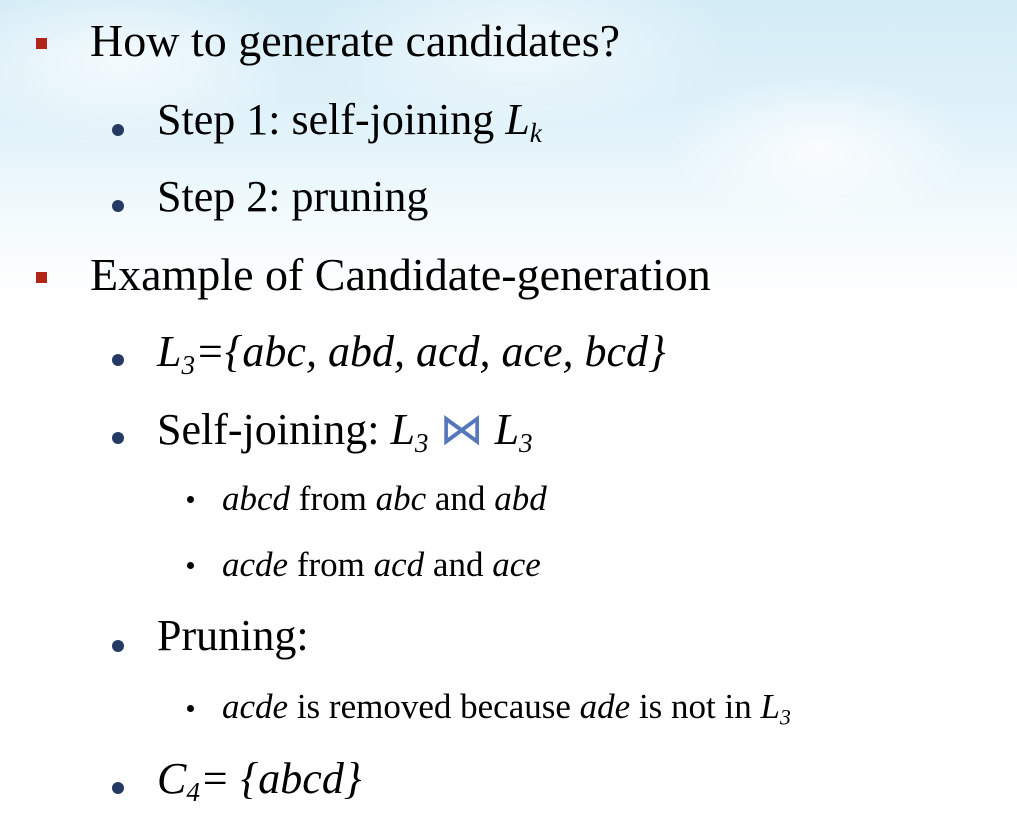  I want to click on bullet-step-2: Step 2: pruning, so click(293, 196).